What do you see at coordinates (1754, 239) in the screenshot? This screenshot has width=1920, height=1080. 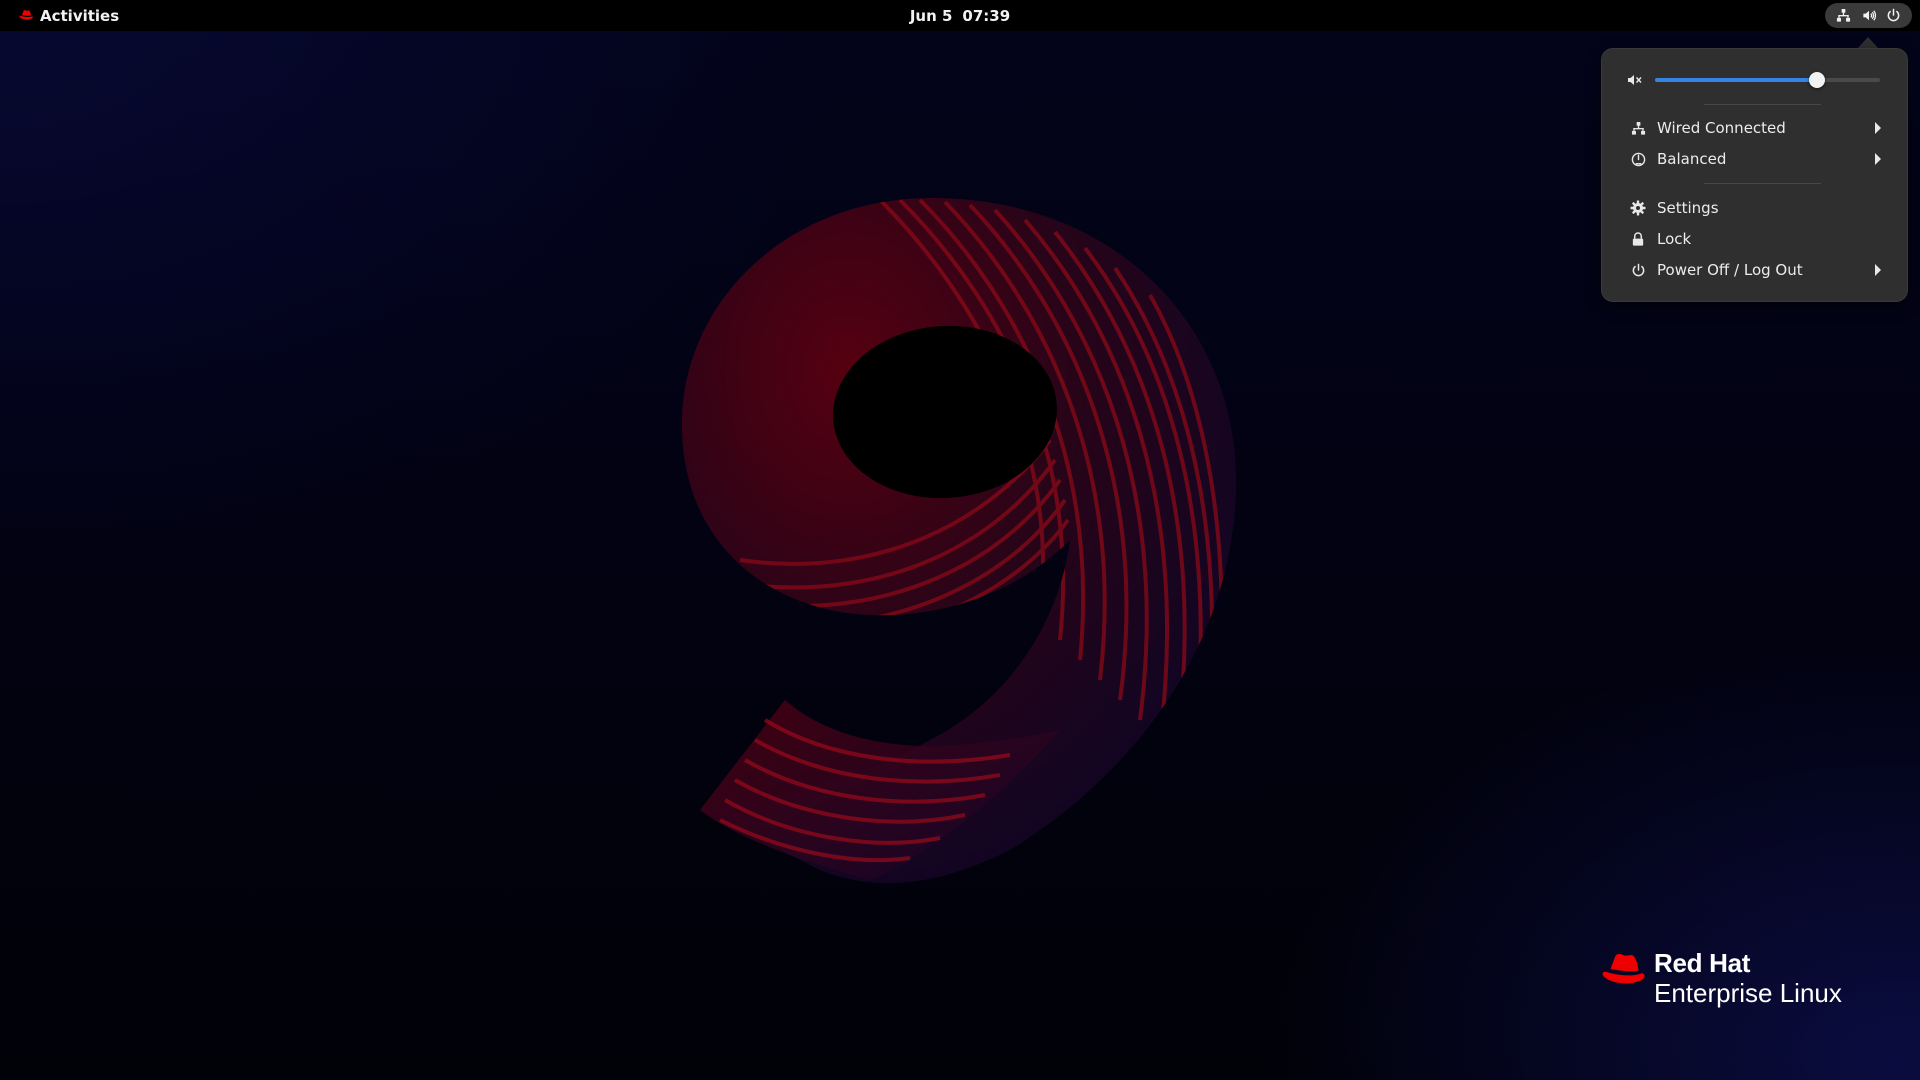 I see `menu-item-lock: Lock` at bounding box center [1754, 239].